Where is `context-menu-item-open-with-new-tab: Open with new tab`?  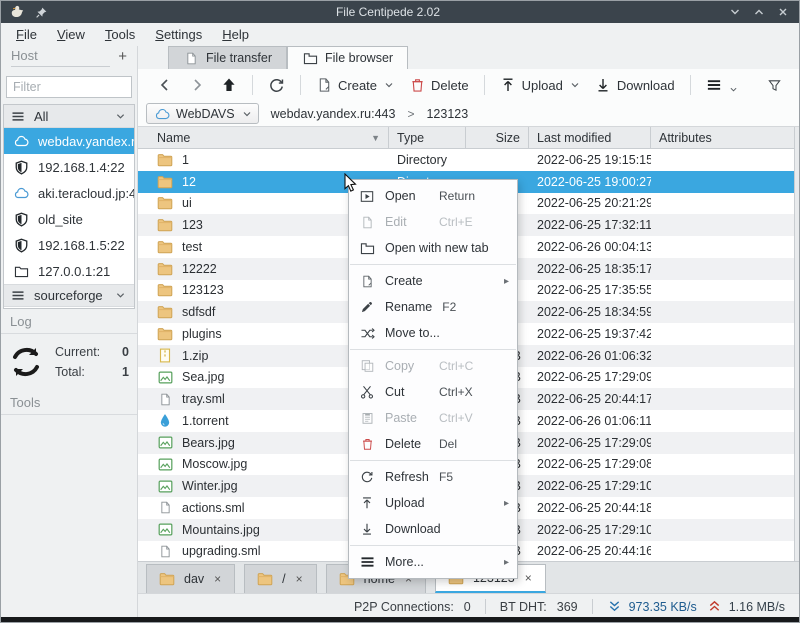
context-menu-item-open-with-new-tab: Open with new tab is located at coordinates (433, 248).